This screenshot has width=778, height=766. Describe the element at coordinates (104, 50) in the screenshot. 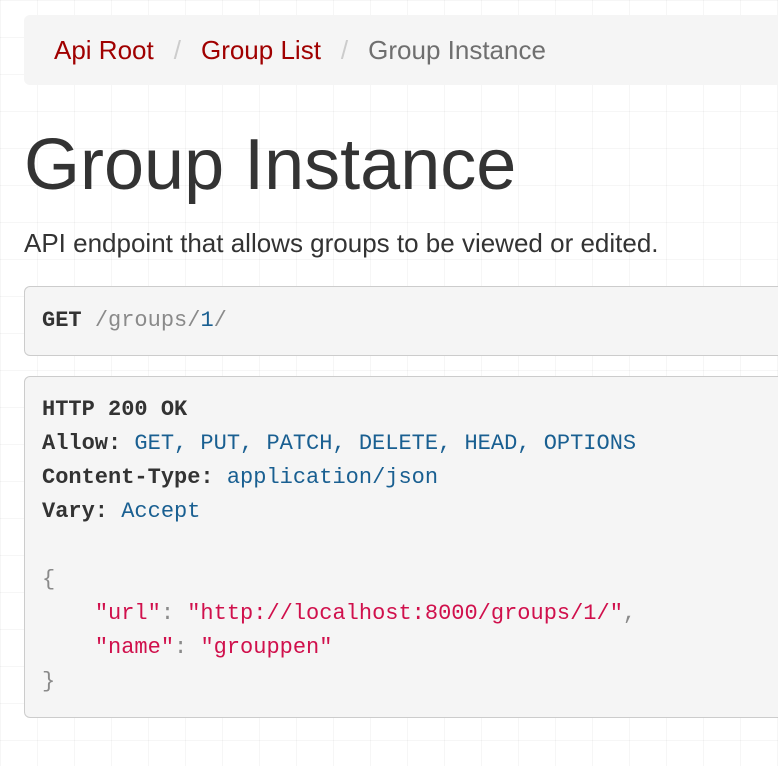

I see `breadcrumb-link-api-root: Api Root` at that location.